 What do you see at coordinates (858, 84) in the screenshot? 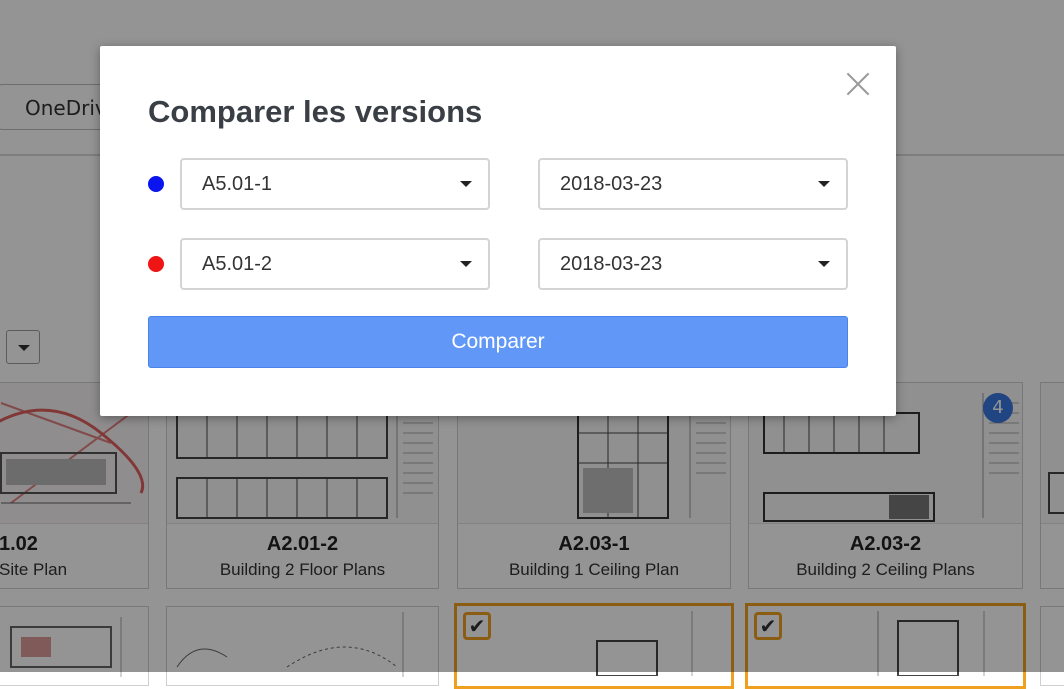
I see `close-icon` at bounding box center [858, 84].